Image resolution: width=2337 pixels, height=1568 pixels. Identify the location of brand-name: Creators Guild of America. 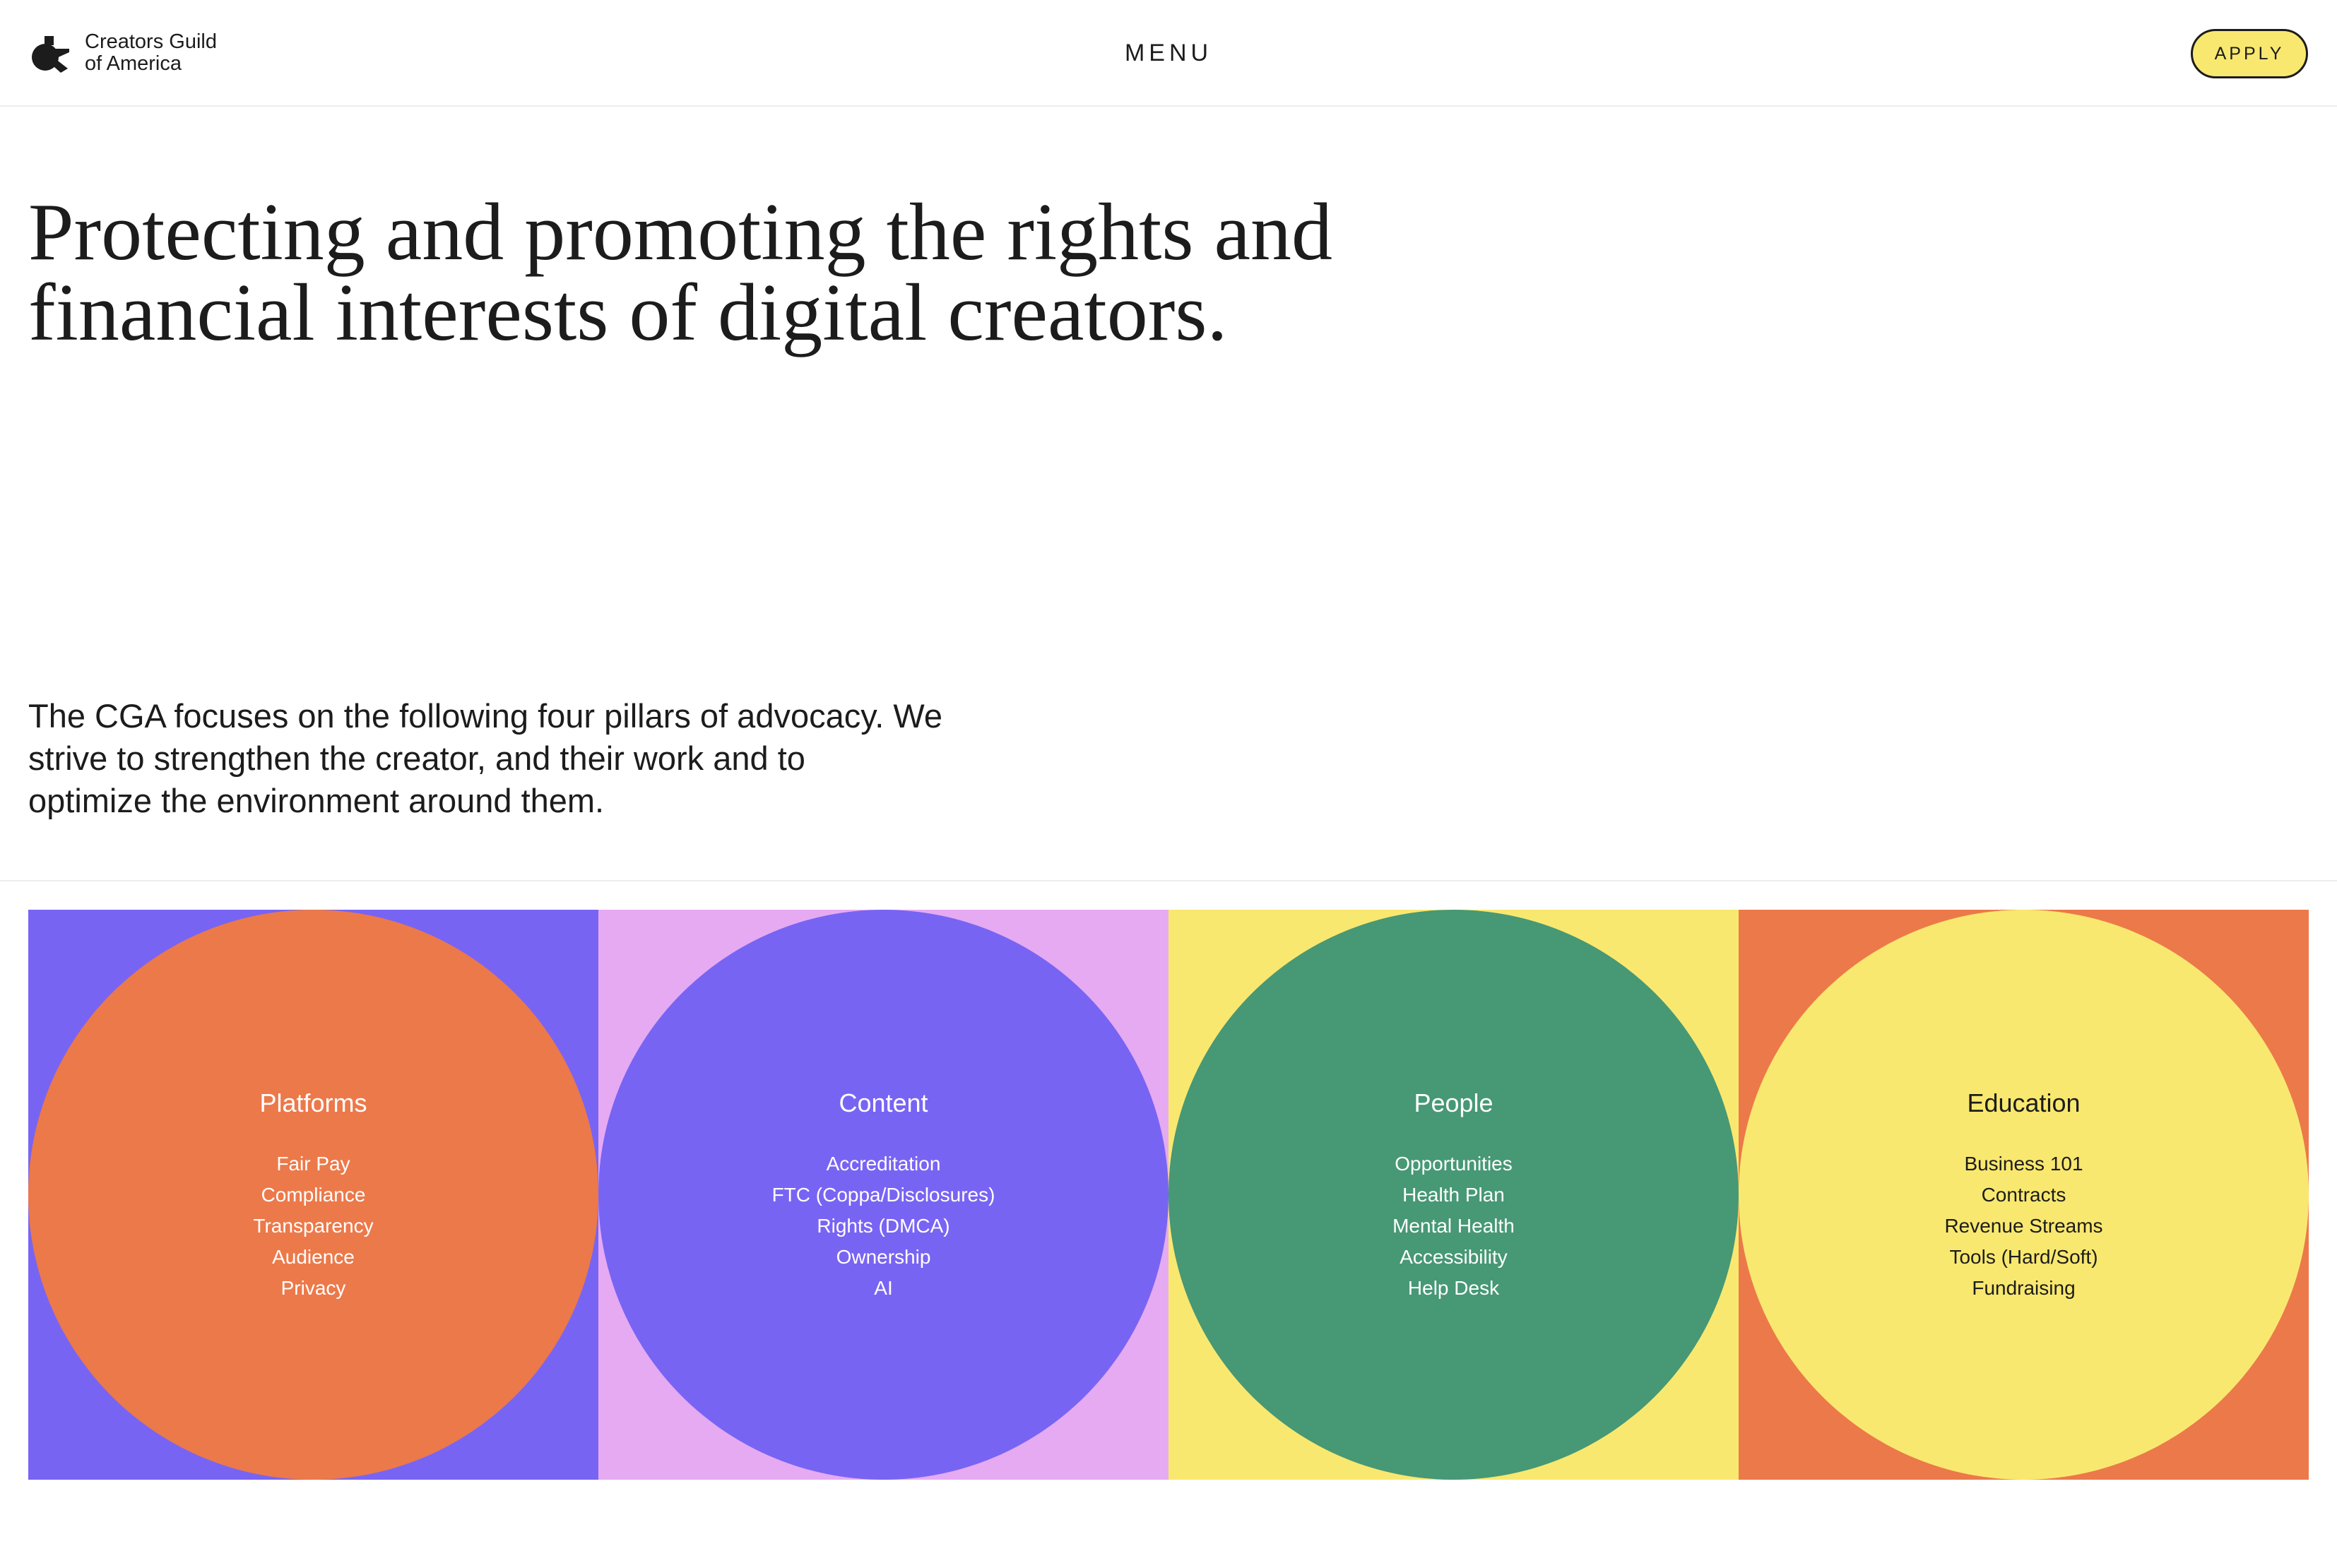
(151, 53).